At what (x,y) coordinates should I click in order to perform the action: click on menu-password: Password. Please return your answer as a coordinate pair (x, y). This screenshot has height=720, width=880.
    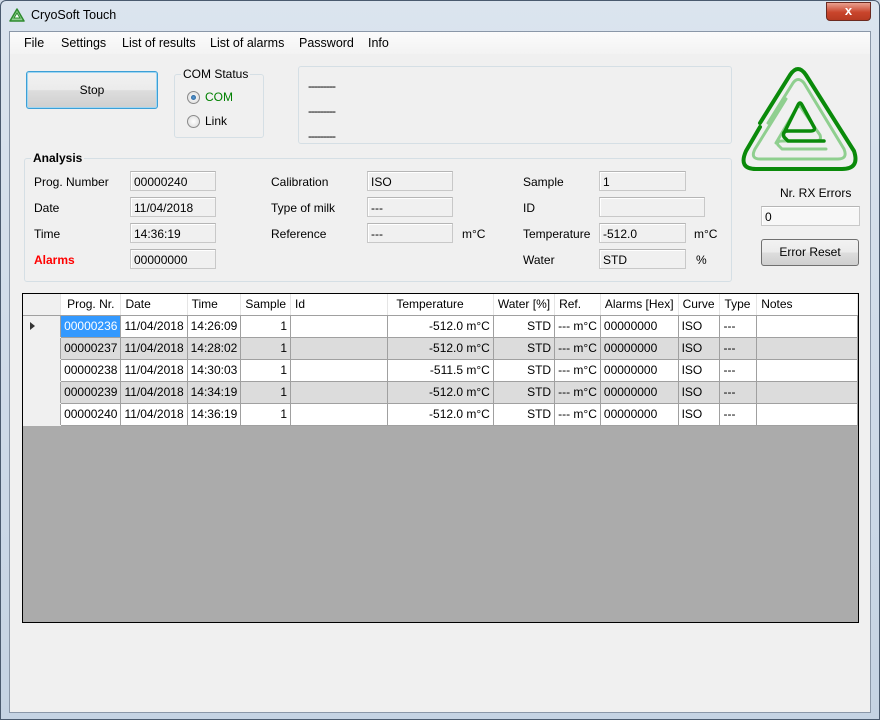
    Looking at the image, I should click on (326, 43).